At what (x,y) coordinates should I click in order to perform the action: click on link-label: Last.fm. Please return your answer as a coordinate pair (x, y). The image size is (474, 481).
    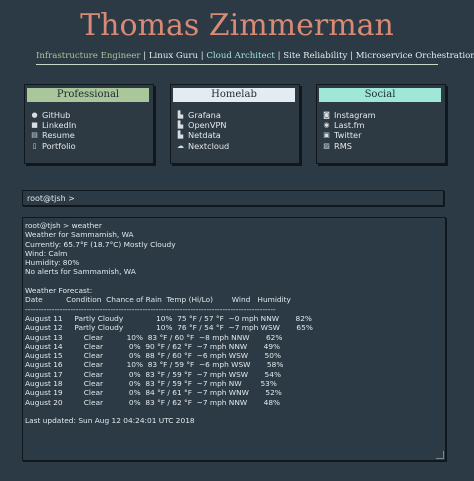
    Looking at the image, I should click on (349, 125).